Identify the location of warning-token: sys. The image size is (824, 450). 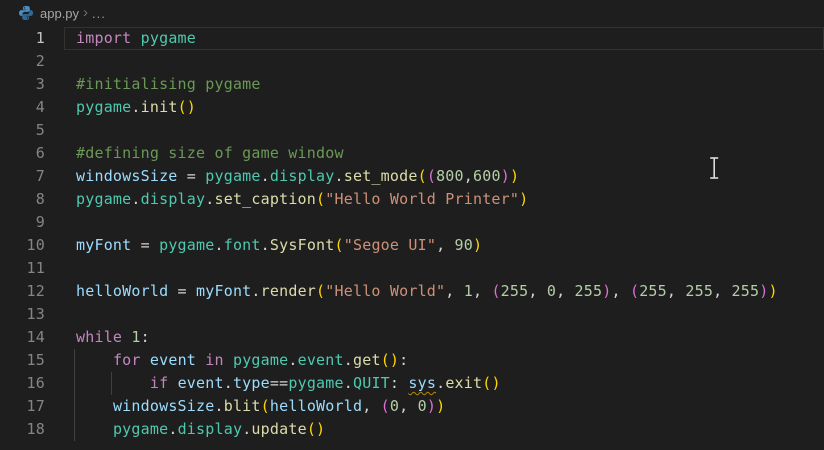
(422, 383).